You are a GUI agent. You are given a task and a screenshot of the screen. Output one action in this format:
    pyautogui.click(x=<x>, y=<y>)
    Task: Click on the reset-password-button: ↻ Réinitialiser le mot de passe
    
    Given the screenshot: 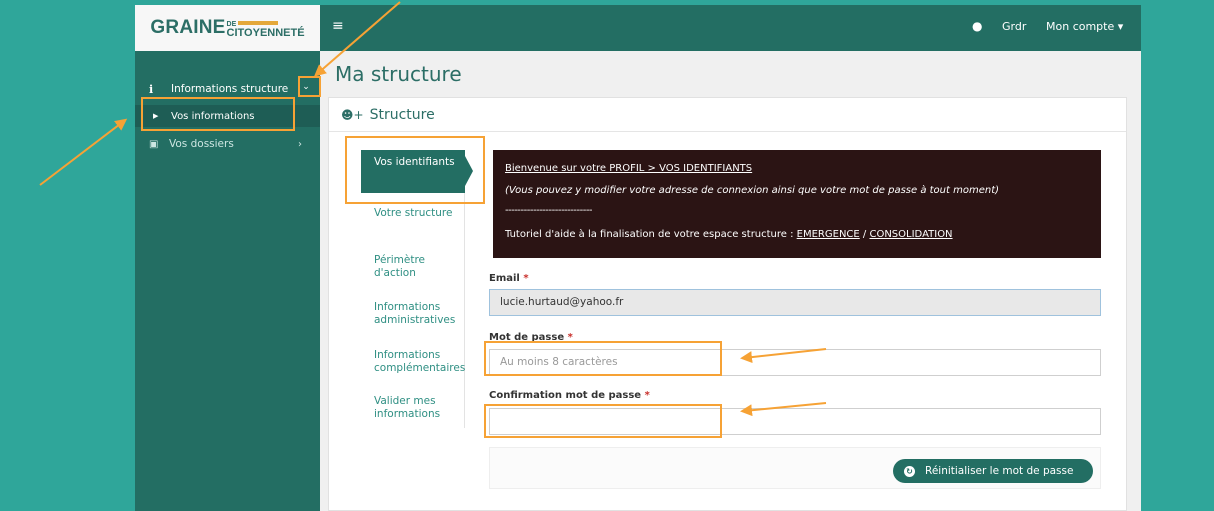 What is the action you would take?
    pyautogui.click(x=993, y=471)
    